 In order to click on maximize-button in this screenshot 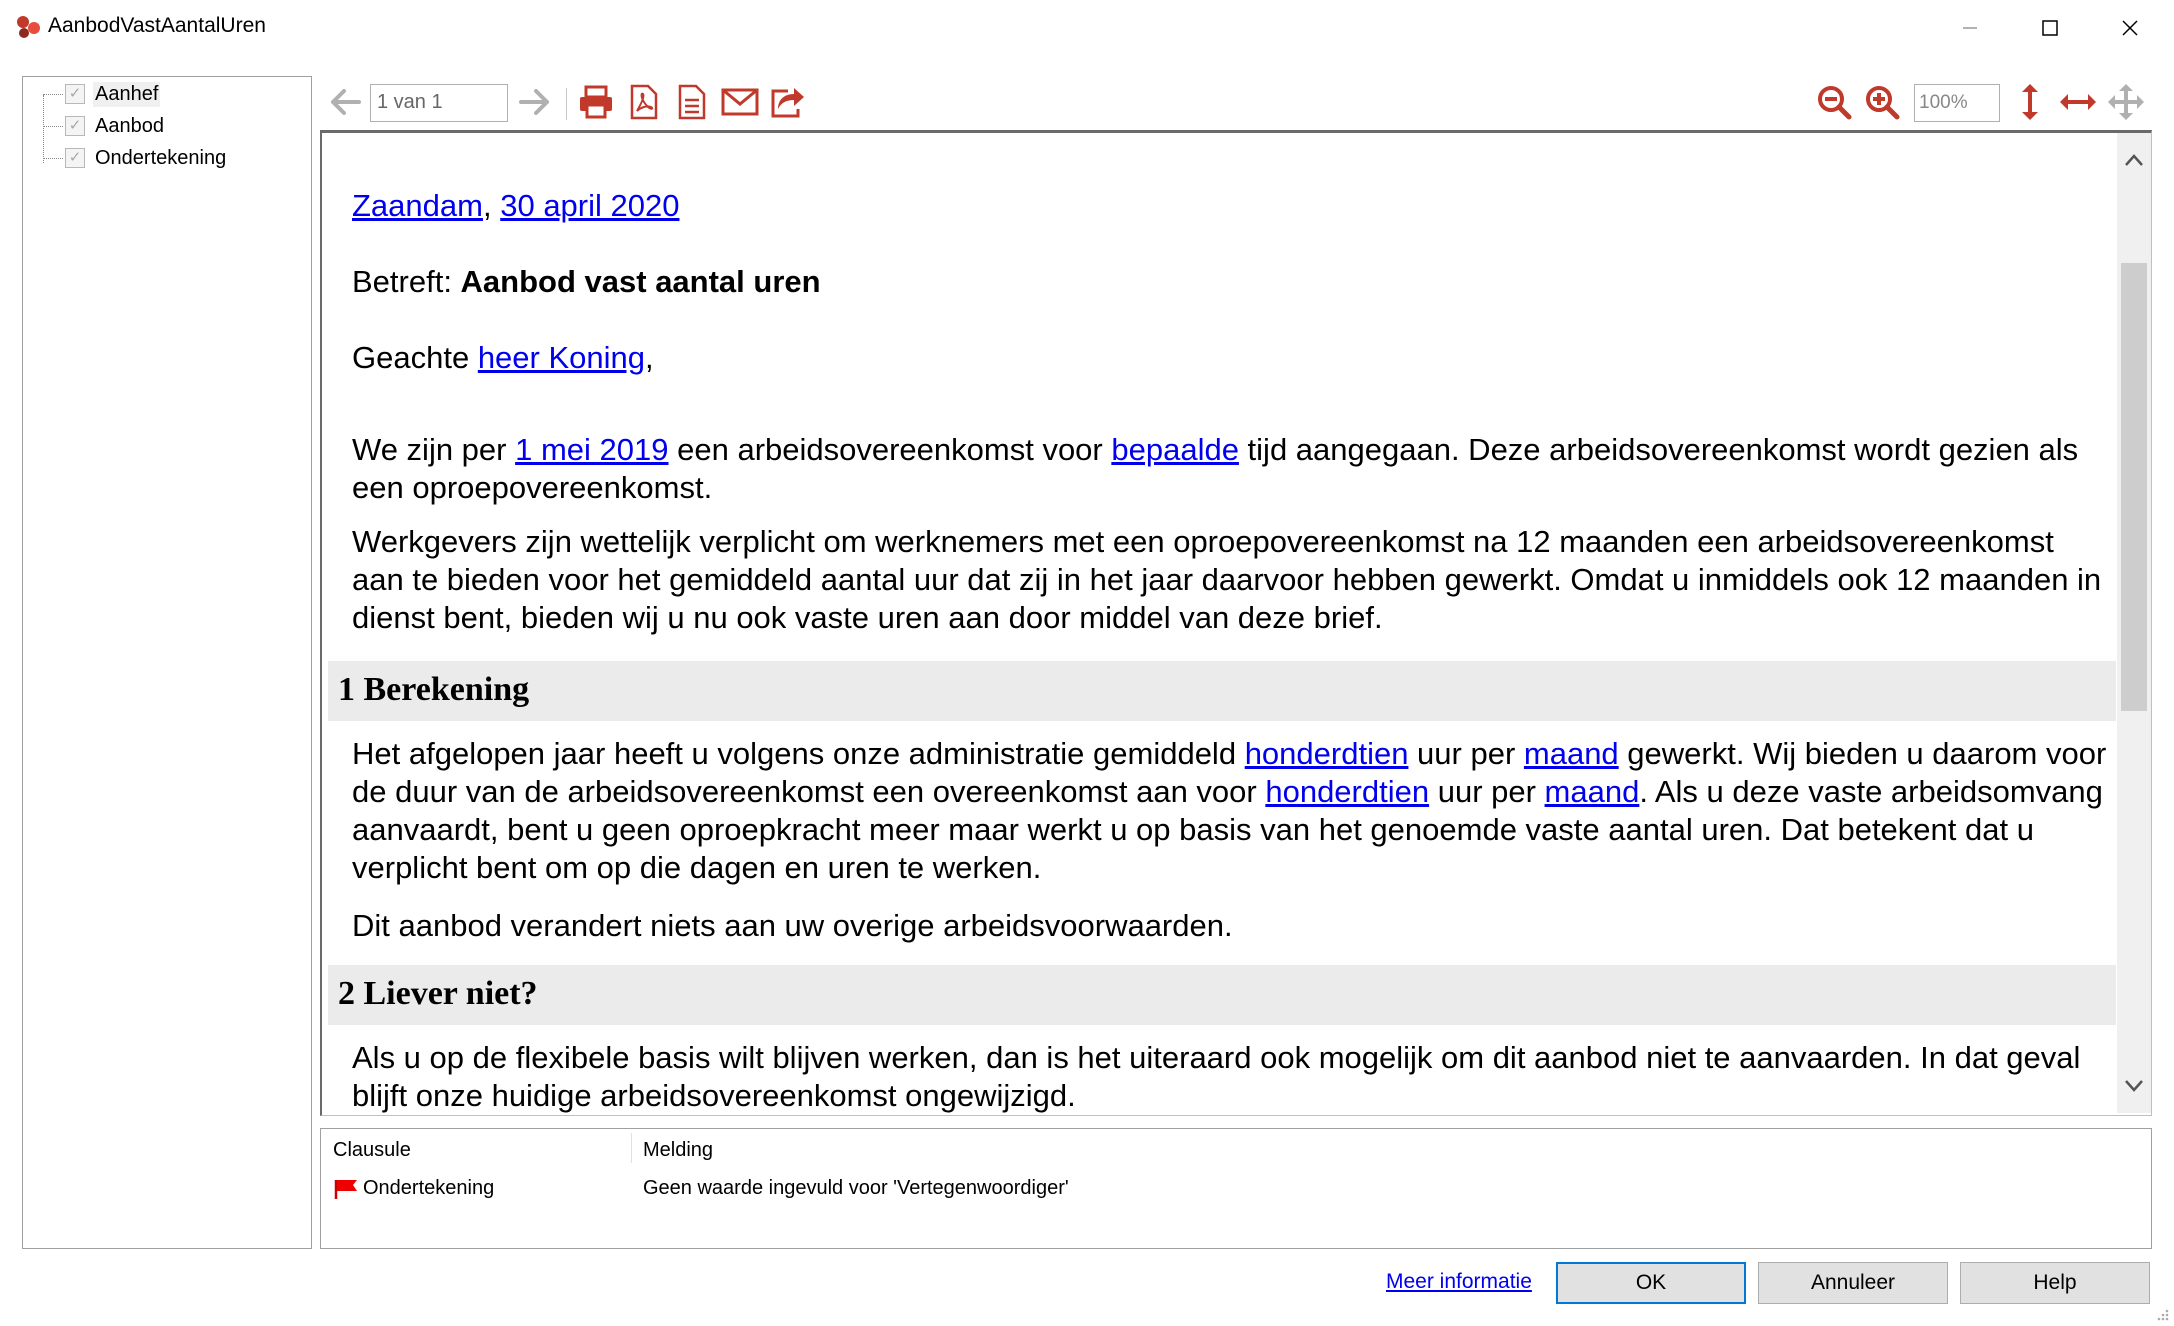, I will do `click(2050, 28)`.